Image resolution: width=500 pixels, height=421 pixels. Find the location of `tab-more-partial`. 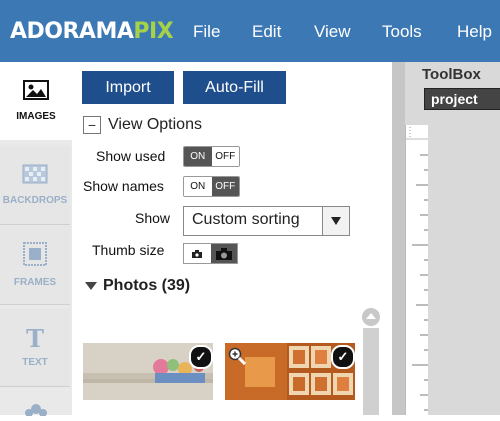

tab-more-partial is located at coordinates (36, 411).